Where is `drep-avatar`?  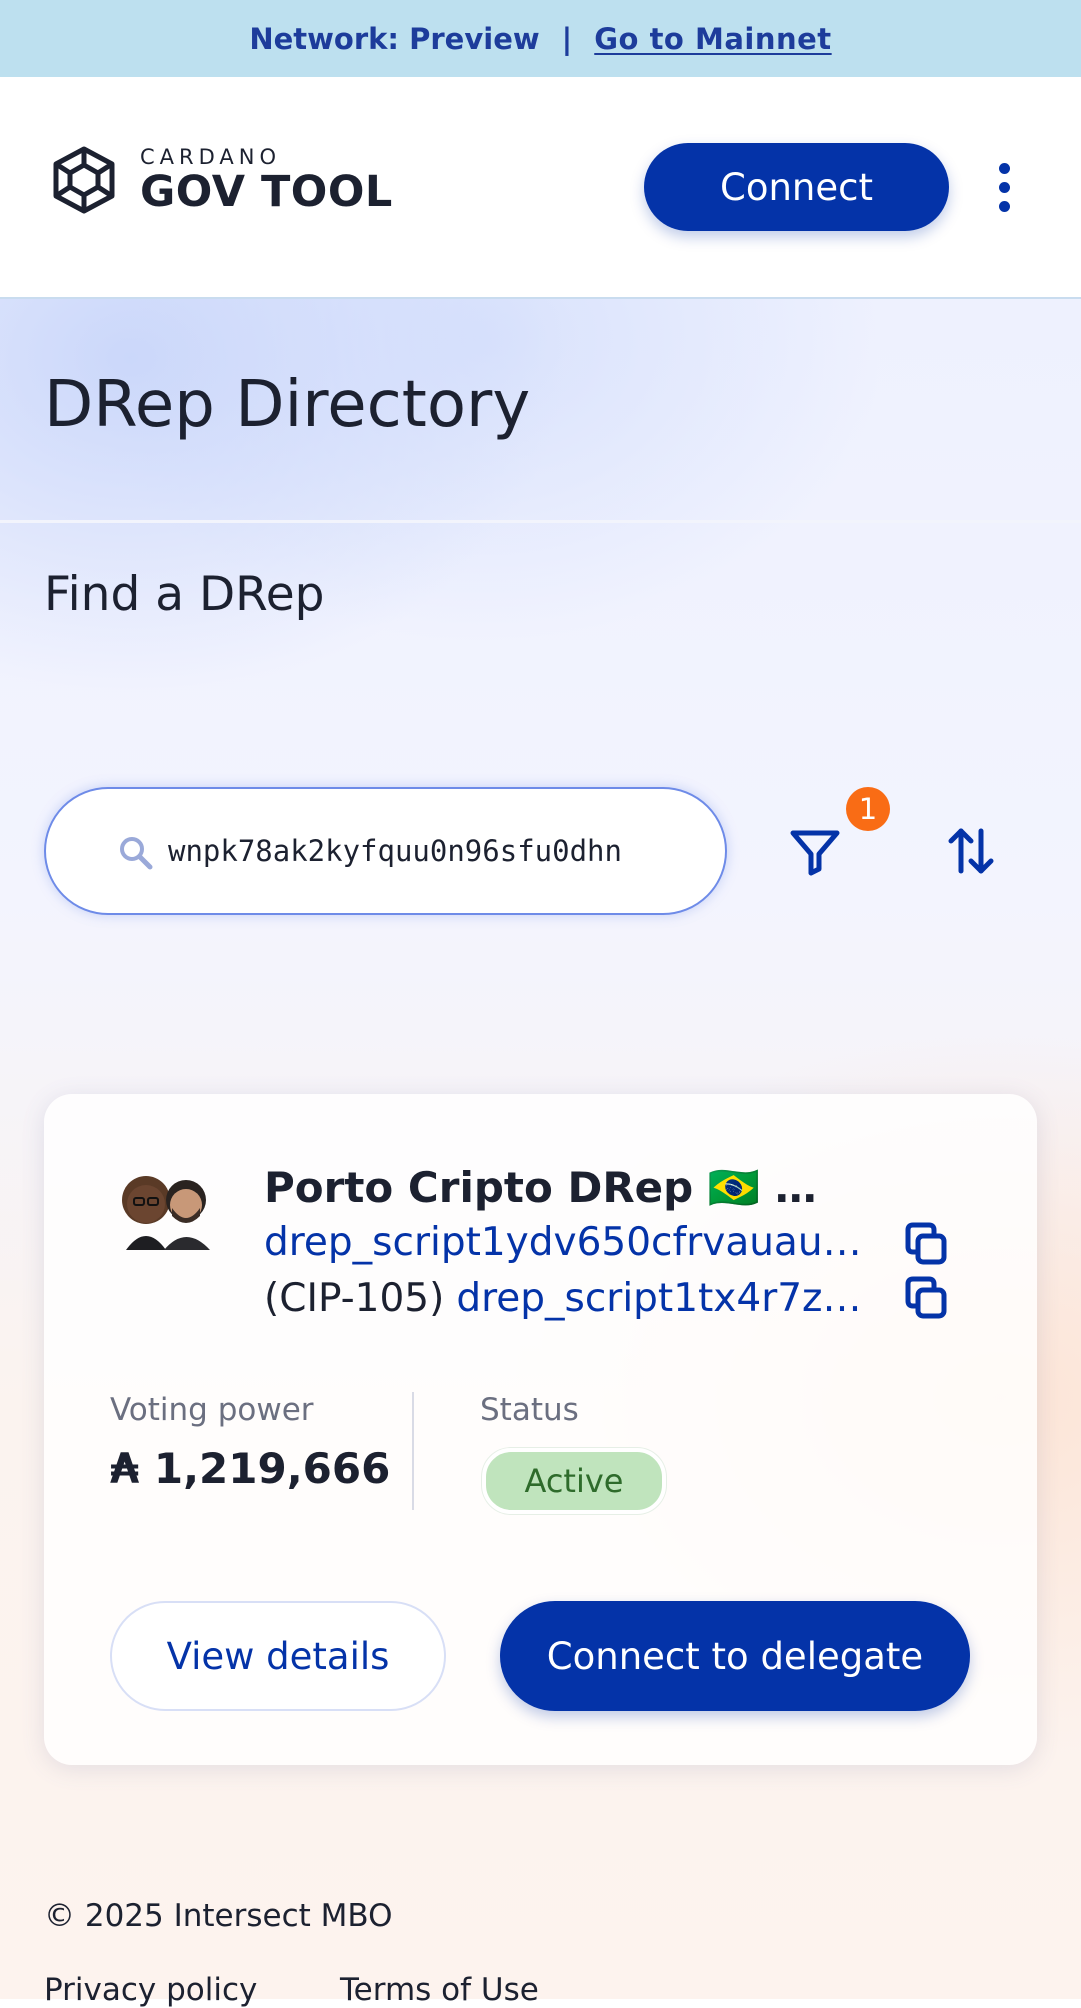
drep-avatar is located at coordinates (166, 1213).